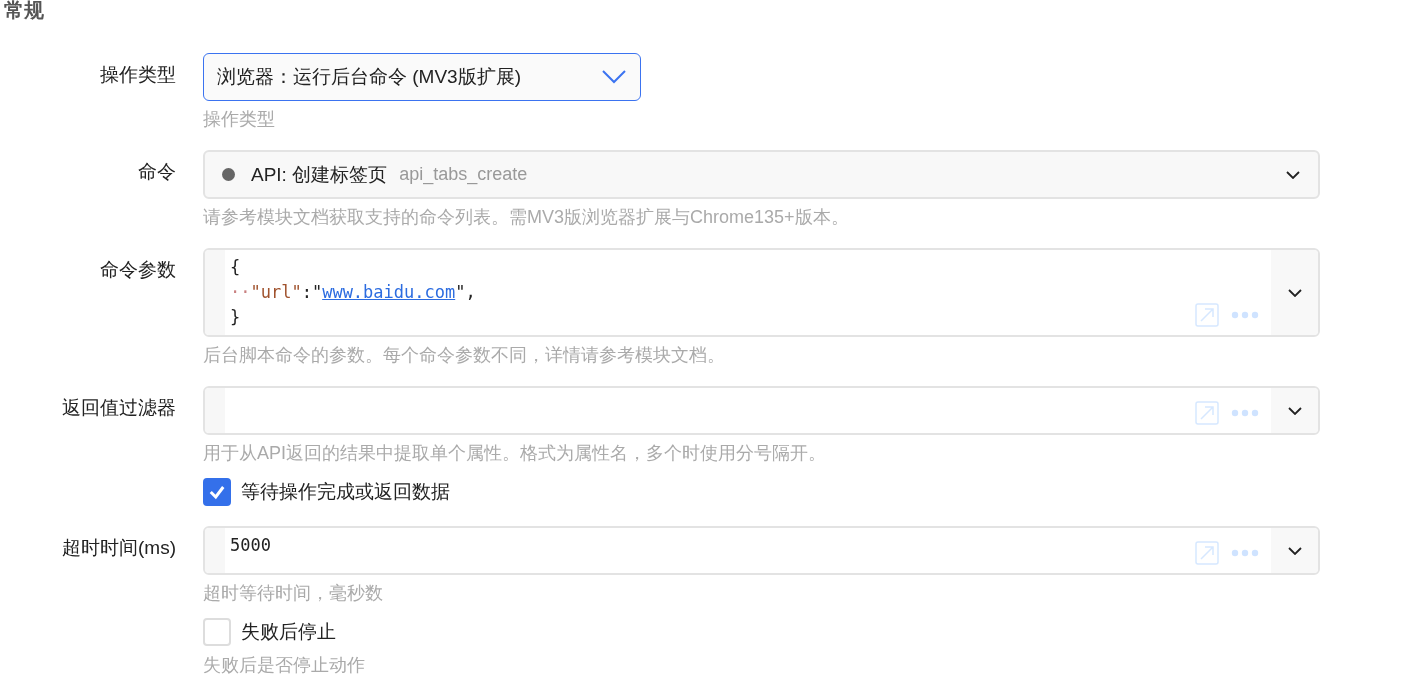 The image size is (1404, 686). What do you see at coordinates (761, 410) in the screenshot?
I see `code-editor` at bounding box center [761, 410].